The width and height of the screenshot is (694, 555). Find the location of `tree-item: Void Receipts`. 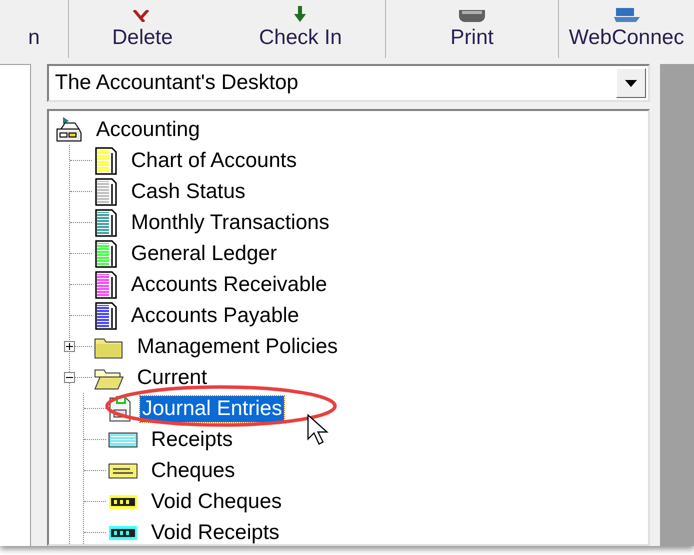

tree-item: Void Receipts is located at coordinates (215, 532).